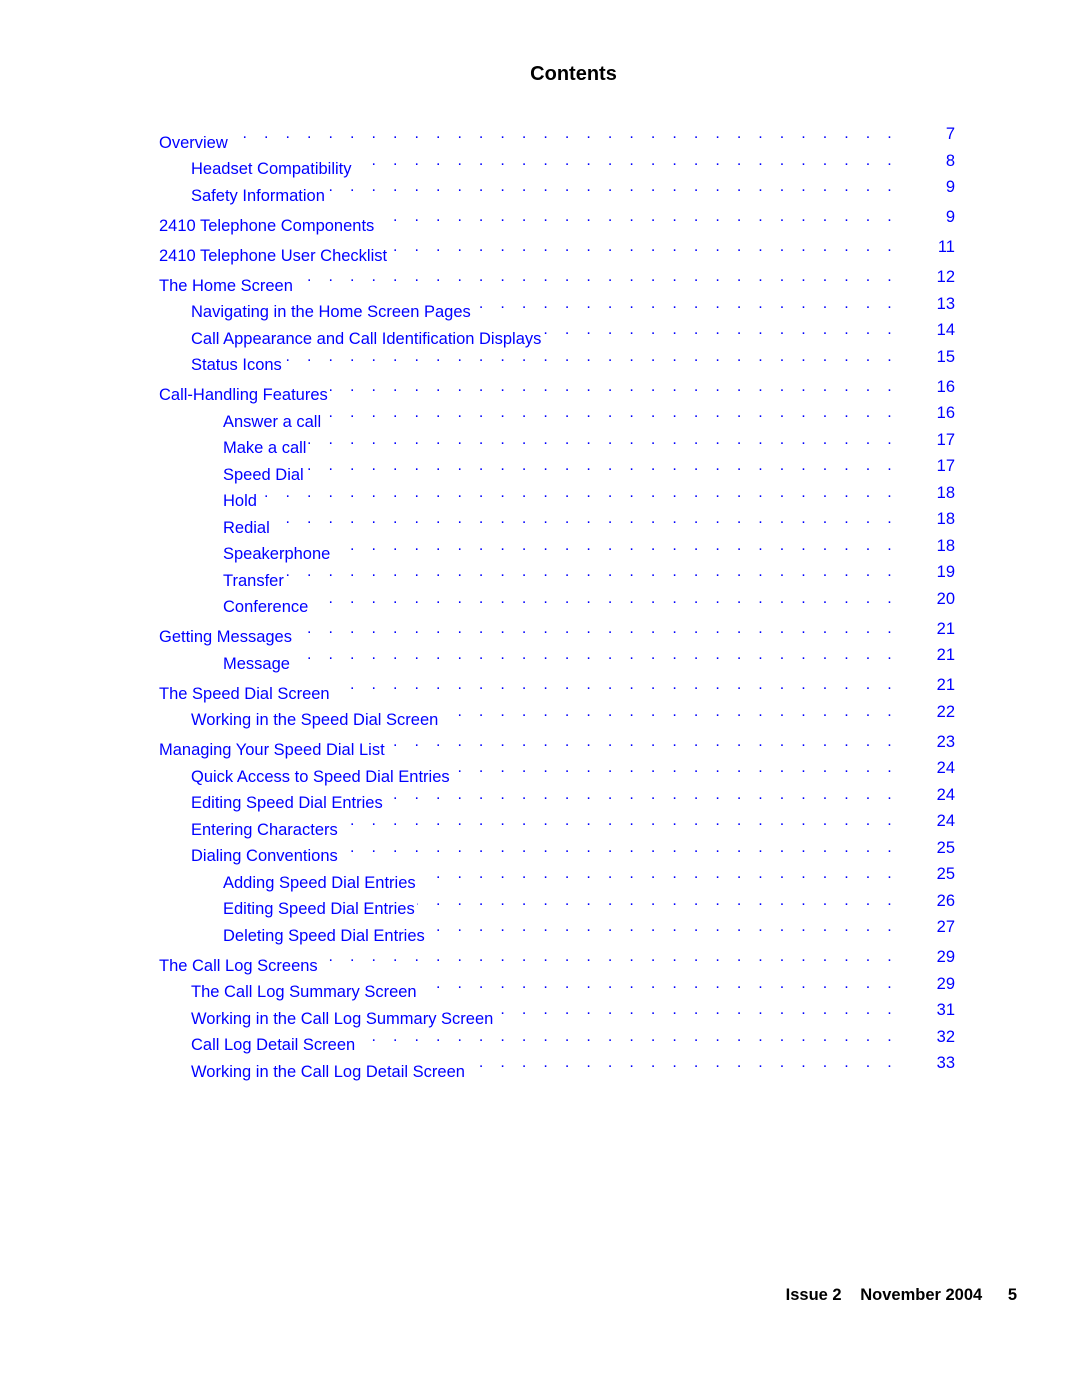 The width and height of the screenshot is (1080, 1397). I want to click on toc-entry: Overview 7, so click(557, 138).